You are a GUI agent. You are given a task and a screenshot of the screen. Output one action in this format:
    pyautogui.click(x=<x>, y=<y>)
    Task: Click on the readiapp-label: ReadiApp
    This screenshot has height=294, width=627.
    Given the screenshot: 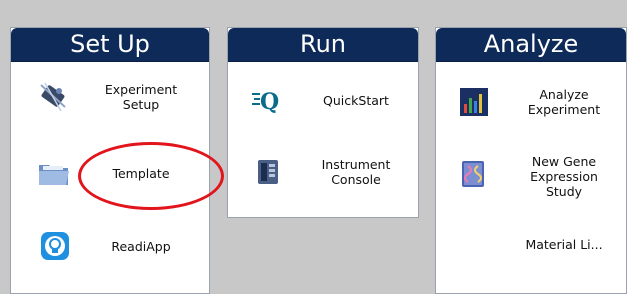 What is the action you would take?
    pyautogui.click(x=141, y=246)
    